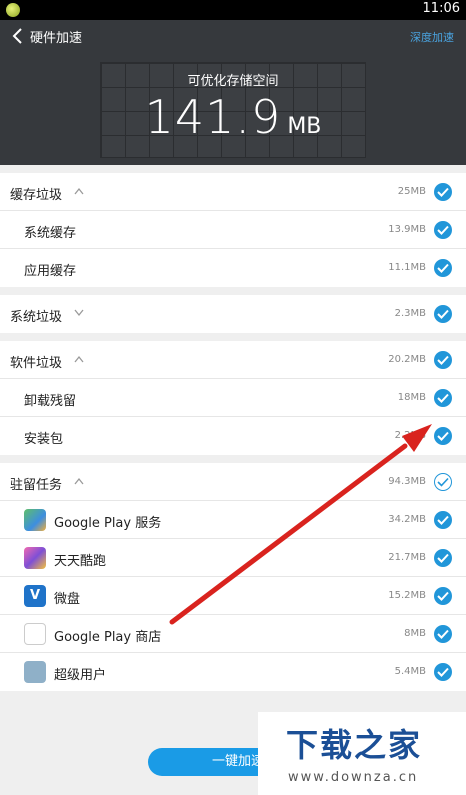 The width and height of the screenshot is (466, 795). Describe the element at coordinates (233, 672) in the screenshot. I see `list-item: 超级用户 5.4MB` at that location.